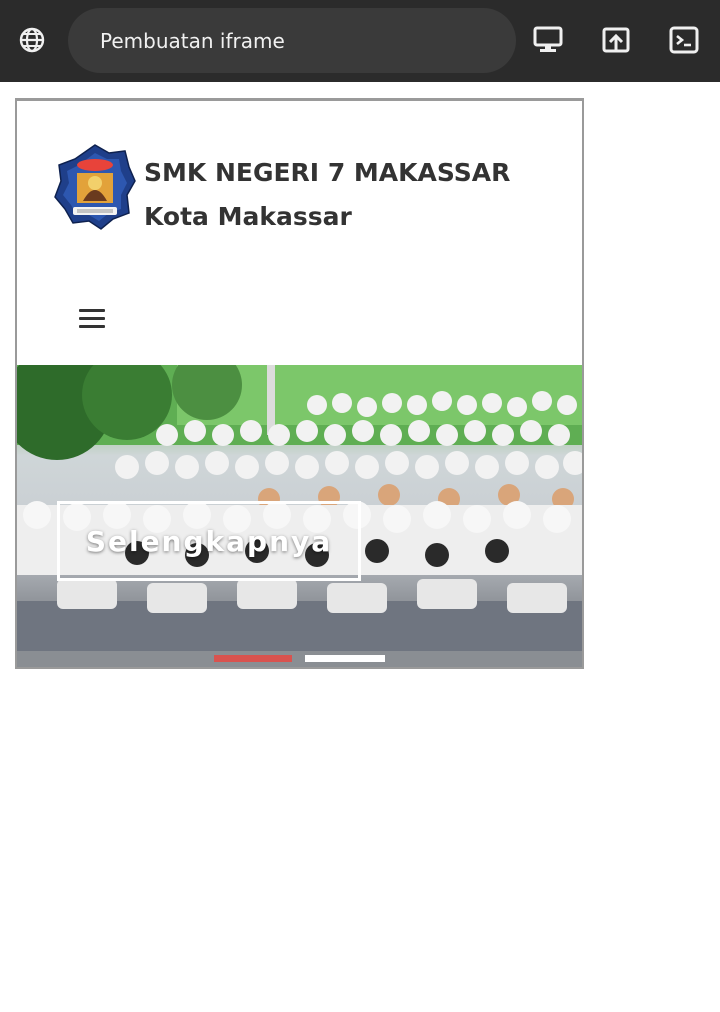 The height and width of the screenshot is (1012, 720). What do you see at coordinates (327, 172) in the screenshot?
I see `school-name: SMK NEGERI 7 MAKASSAR` at bounding box center [327, 172].